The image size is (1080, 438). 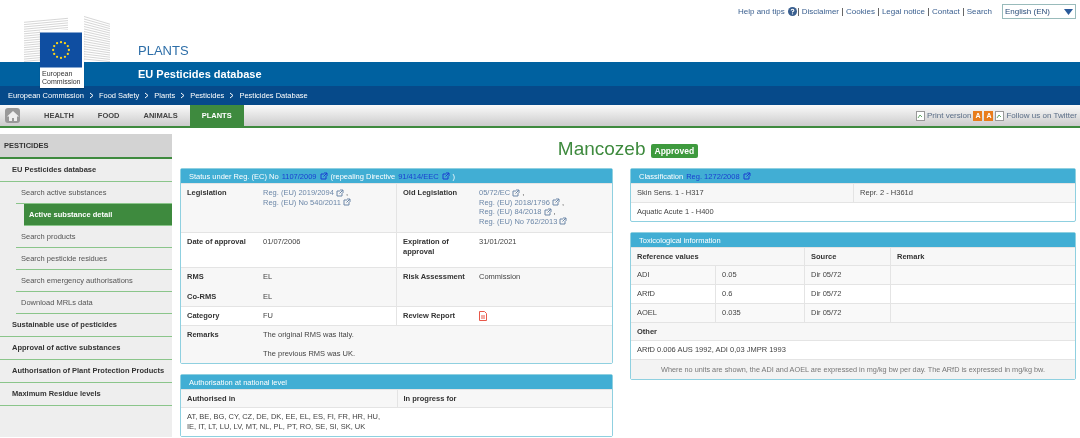 What do you see at coordinates (1039, 11) in the screenshot?
I see `language-select: English (EN)` at bounding box center [1039, 11].